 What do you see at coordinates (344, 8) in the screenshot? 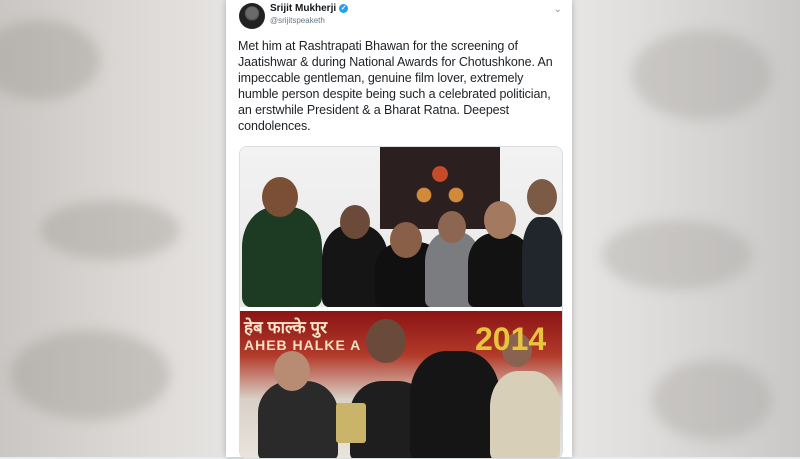
I see `verified-icon: ✓` at bounding box center [344, 8].